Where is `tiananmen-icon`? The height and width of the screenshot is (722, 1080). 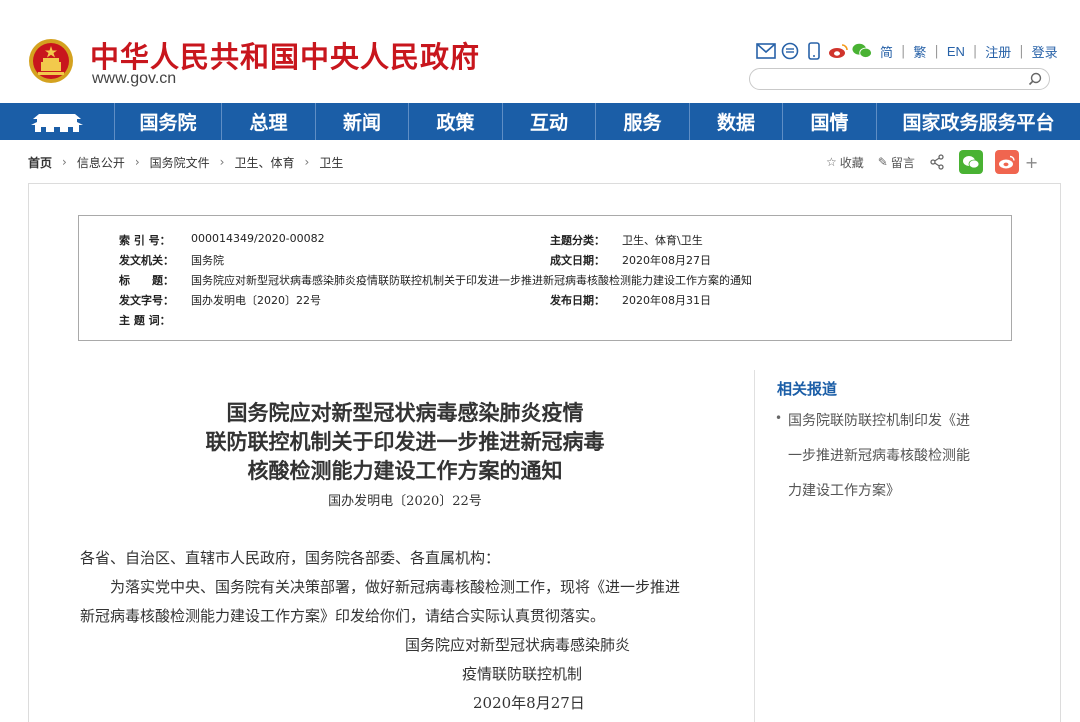
tiananmen-icon is located at coordinates (57, 122).